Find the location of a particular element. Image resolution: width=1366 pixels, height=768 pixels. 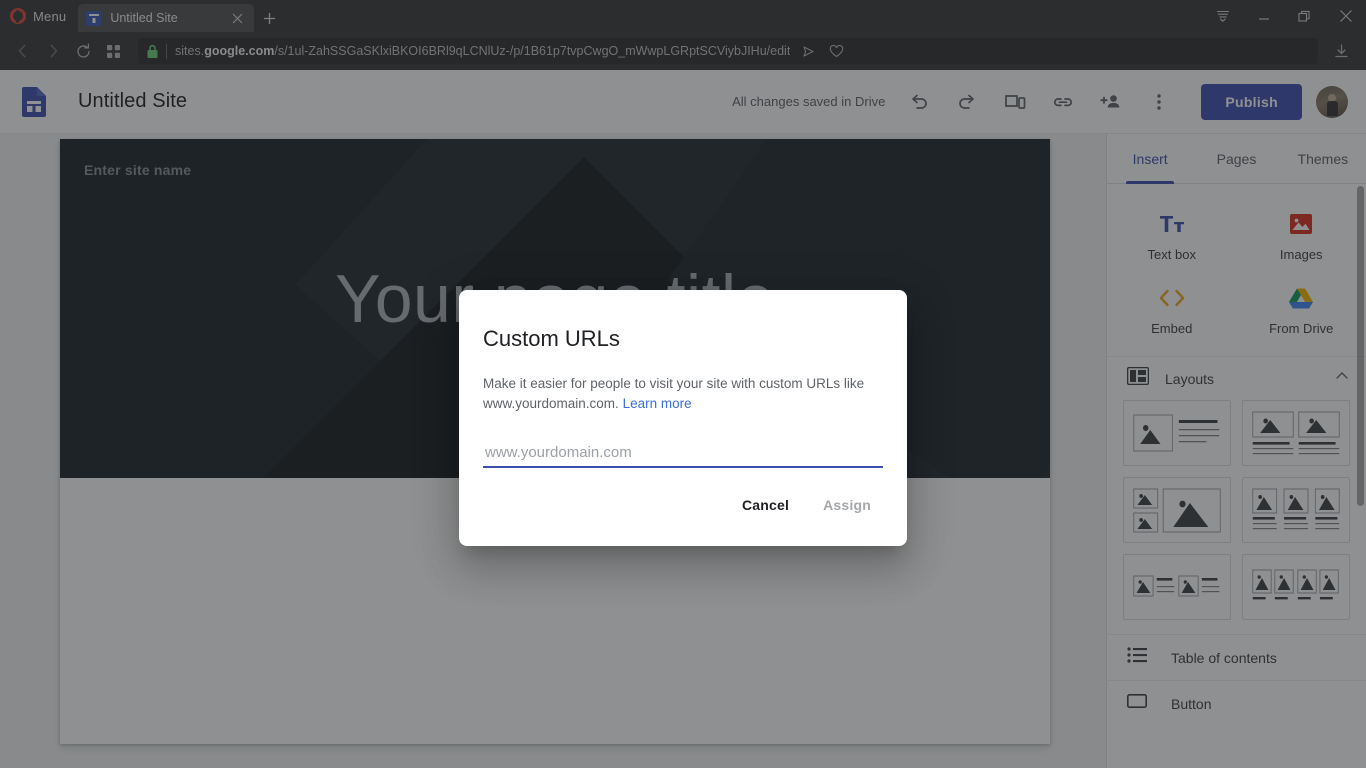

cancel-button: Cancel is located at coordinates (765, 505).